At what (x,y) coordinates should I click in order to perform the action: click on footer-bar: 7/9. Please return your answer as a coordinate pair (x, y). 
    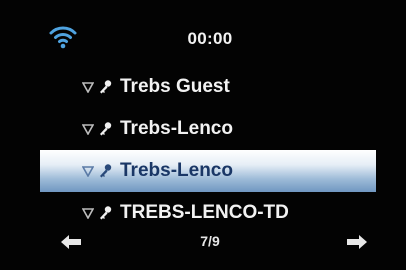
    Looking at the image, I should click on (203, 243).